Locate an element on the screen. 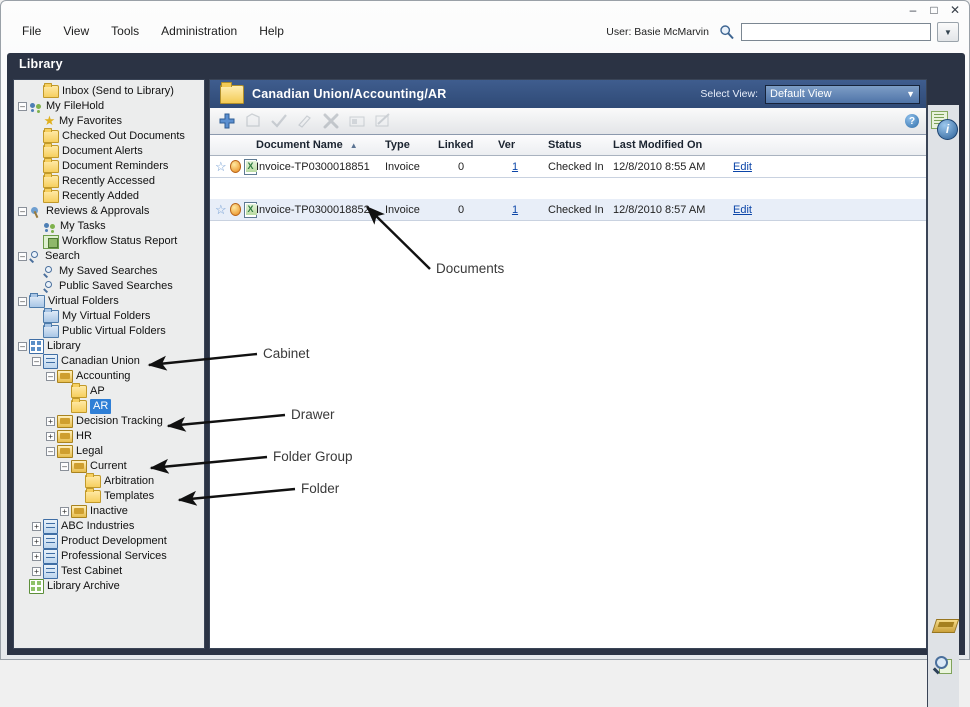 The width and height of the screenshot is (970, 707). tree-item-canadian-union: – Canadian Union is located at coordinates (111, 361).